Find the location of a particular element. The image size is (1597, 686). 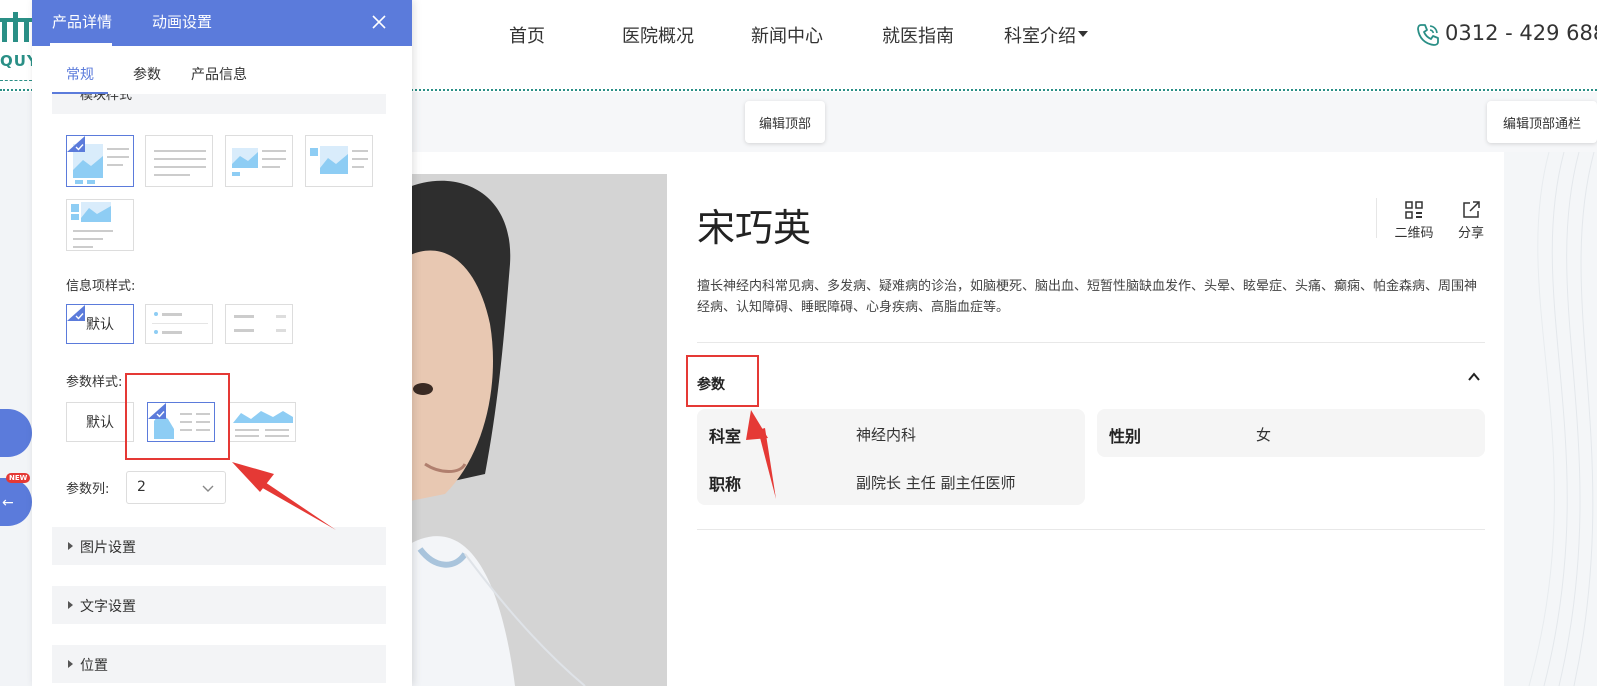

doctor-photo is located at coordinates (536, 430).